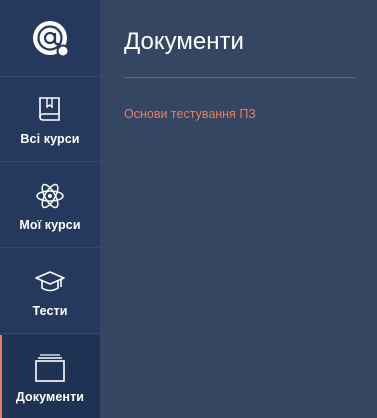 The width and height of the screenshot is (377, 418). Describe the element at coordinates (190, 114) in the screenshot. I see `document-link: Основи тестування ПЗ` at that location.